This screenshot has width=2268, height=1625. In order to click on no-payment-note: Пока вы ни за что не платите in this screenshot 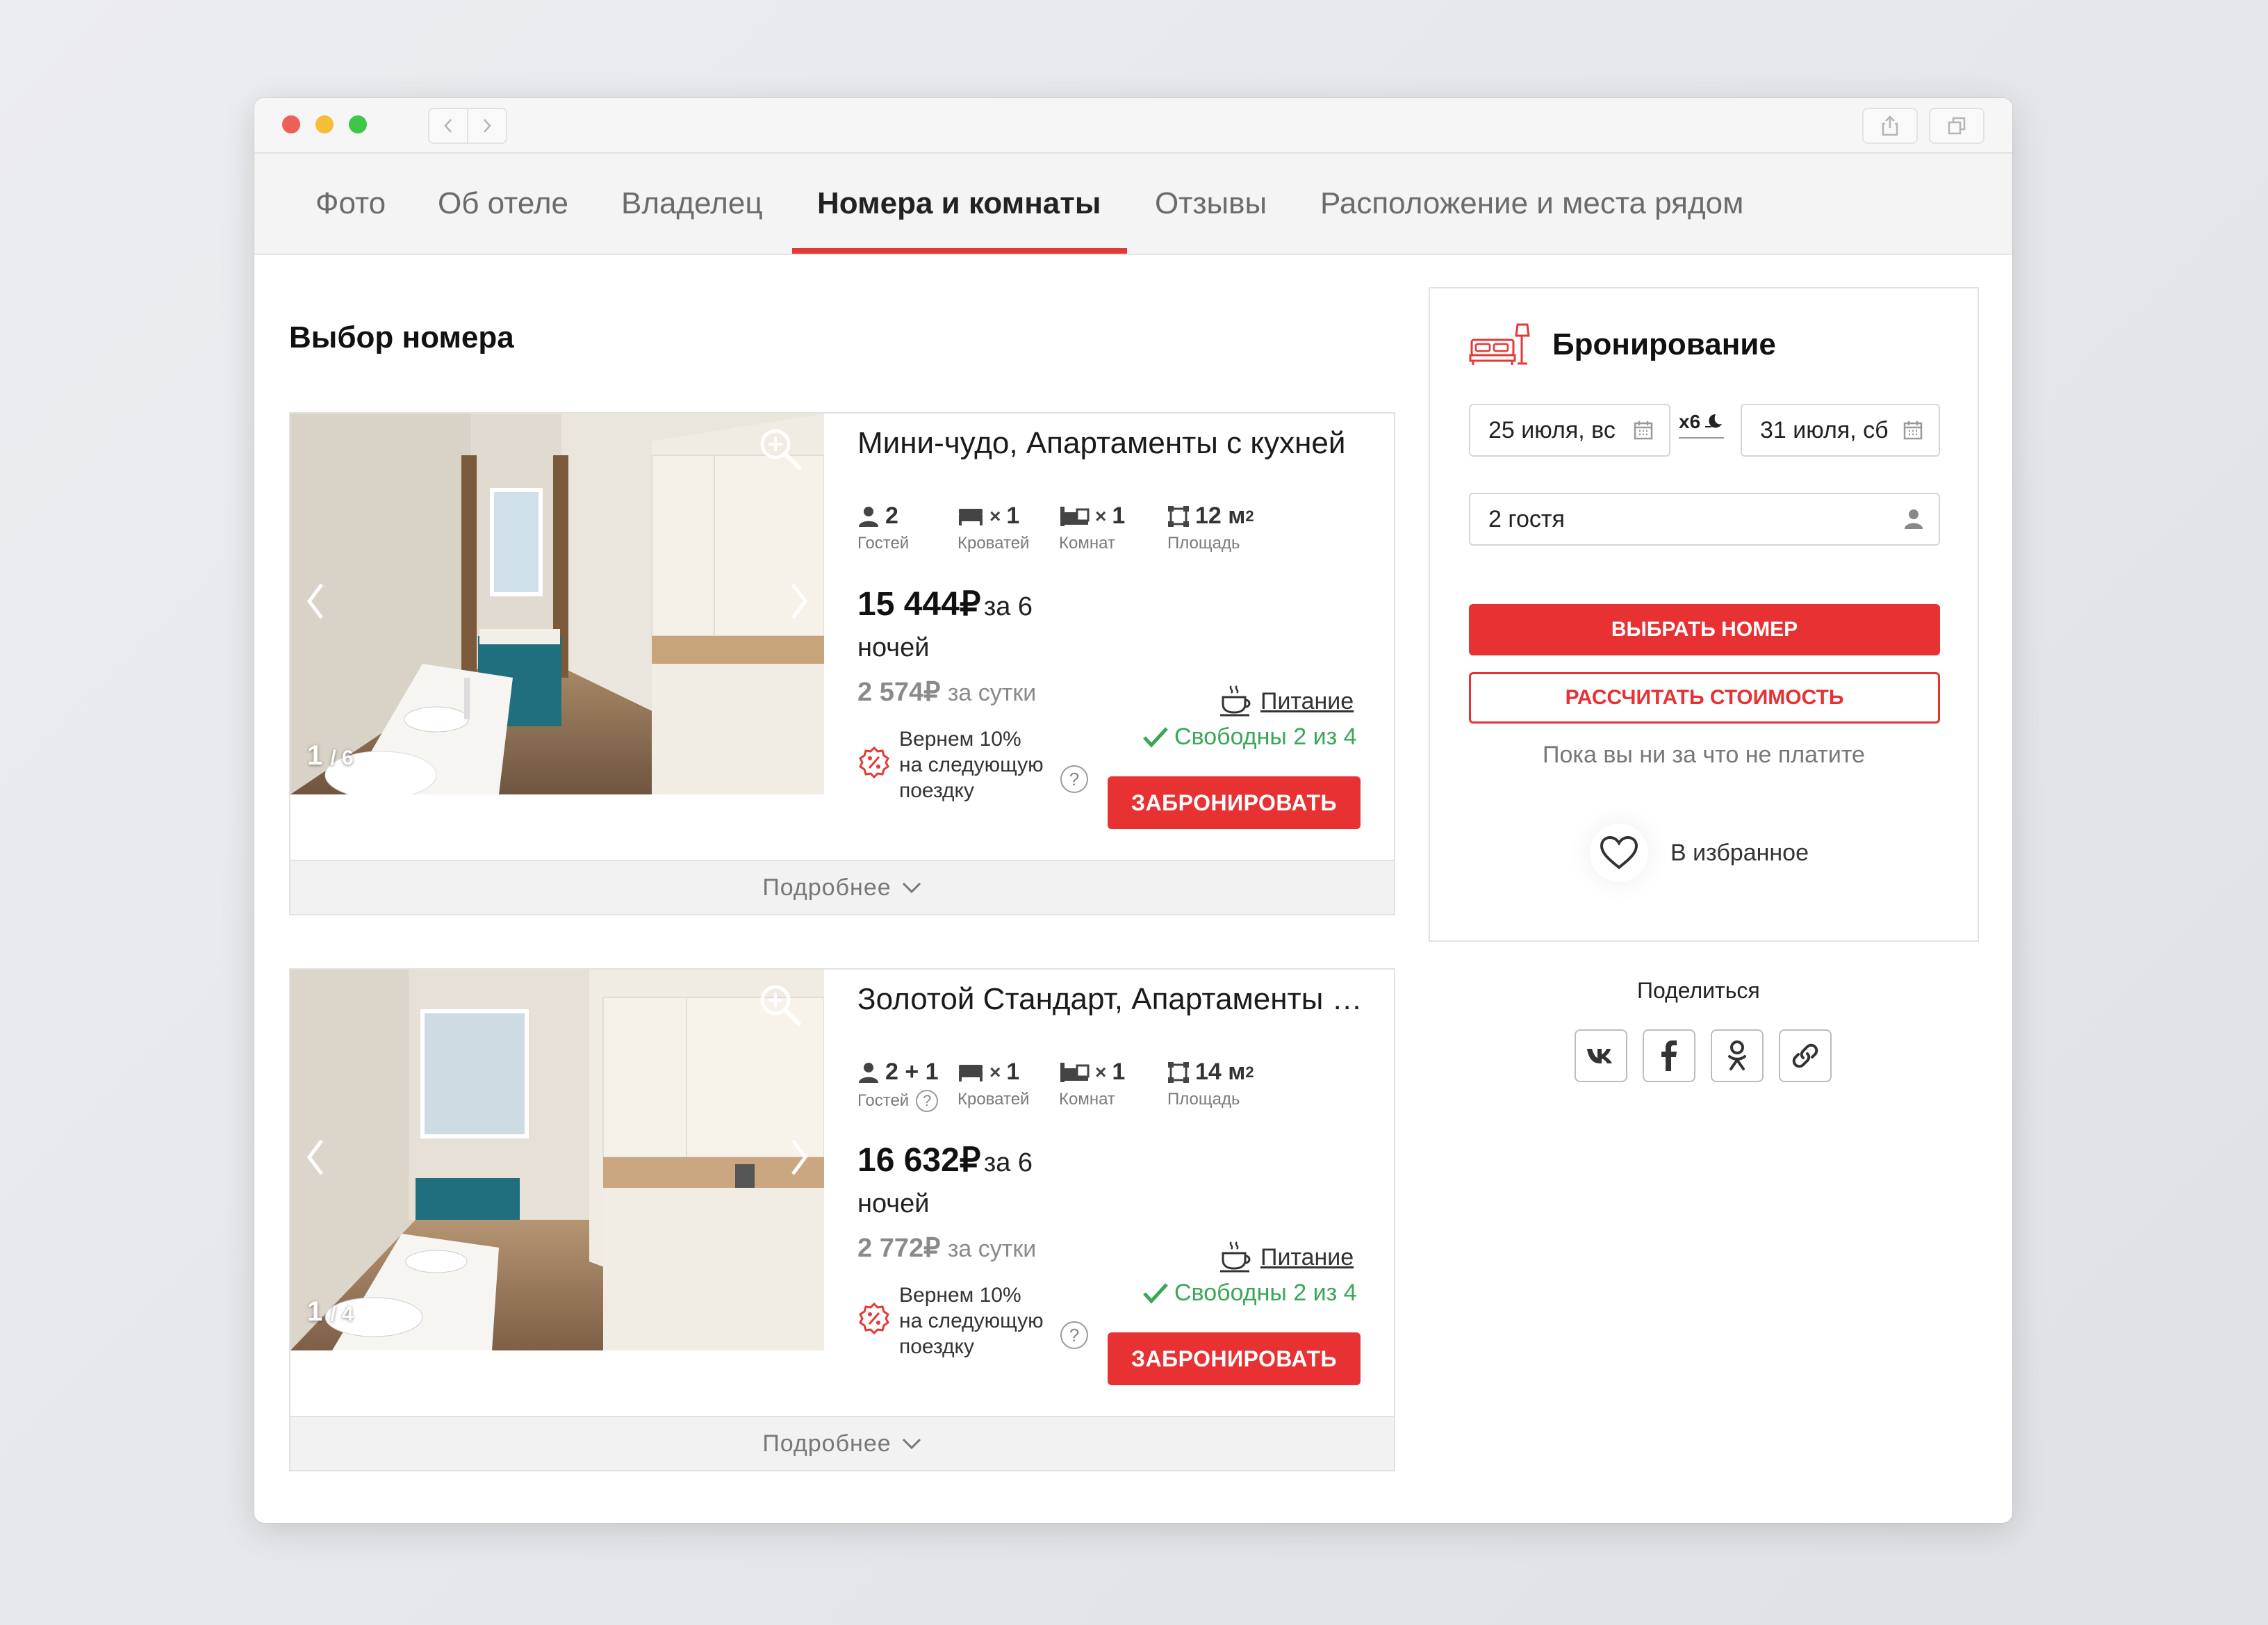, I will do `click(1704, 755)`.